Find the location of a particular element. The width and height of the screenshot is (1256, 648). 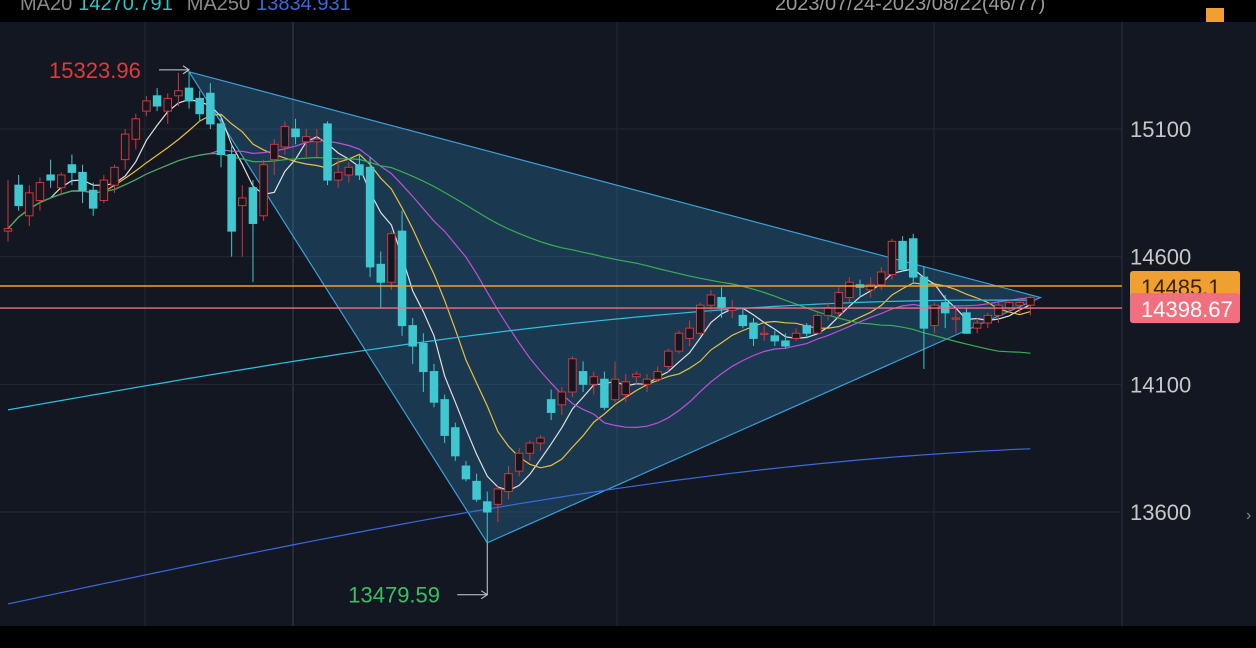

date-range: 2023/07/24-2023/08/22(46/77) is located at coordinates (910, 7).